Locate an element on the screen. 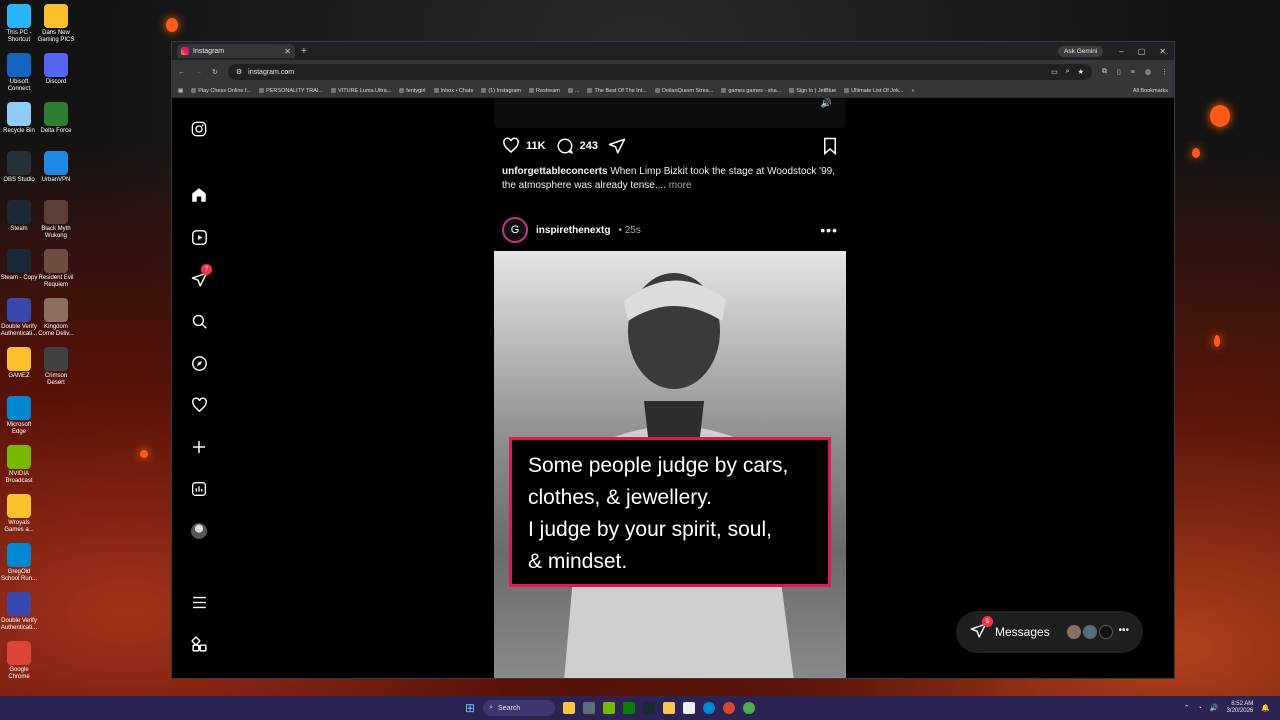 This screenshot has width=1280, height=720. sidebar-icon: ▯ is located at coordinates (1119, 72).